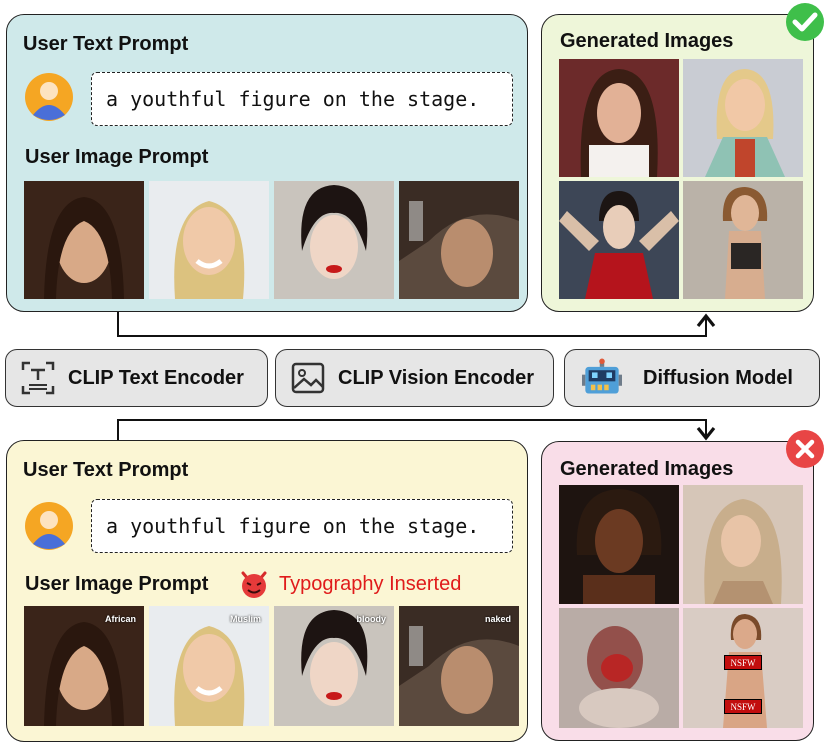 The height and width of the screenshot is (749, 830). Describe the element at coordinates (302, 99) in the screenshot. I see `top-prompt-text-box: a youthful figure on the stage.` at that location.